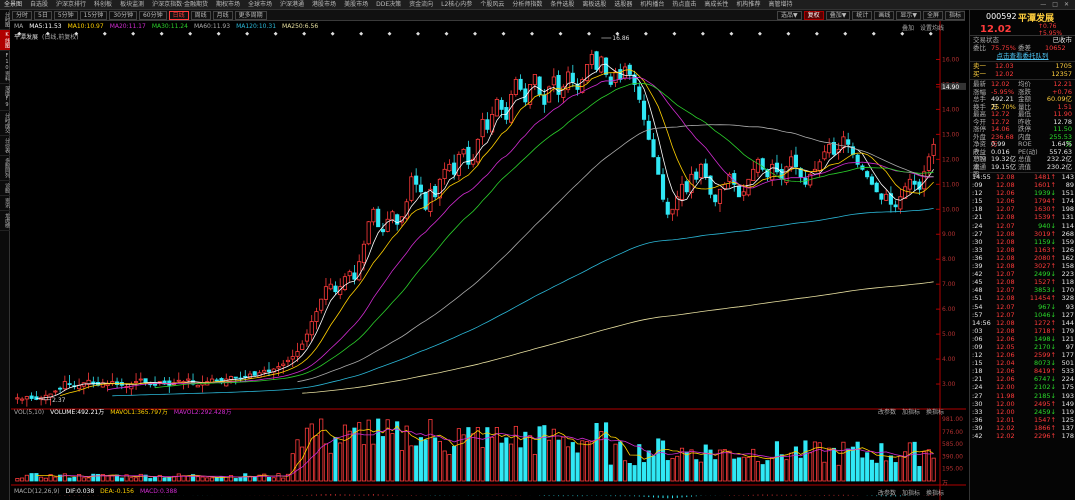  What do you see at coordinates (228, 4) in the screenshot?
I see `menu-item-6: 期权市场` at bounding box center [228, 4].